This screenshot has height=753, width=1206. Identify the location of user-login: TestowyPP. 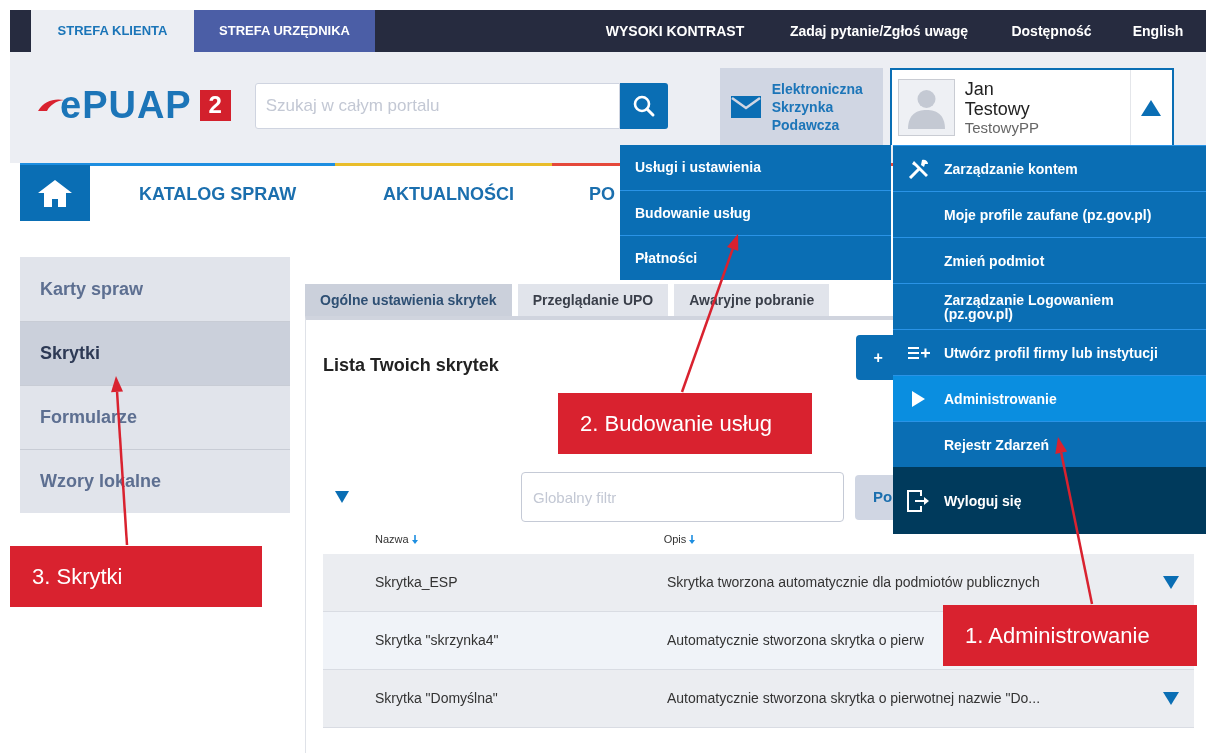
(1002, 127).